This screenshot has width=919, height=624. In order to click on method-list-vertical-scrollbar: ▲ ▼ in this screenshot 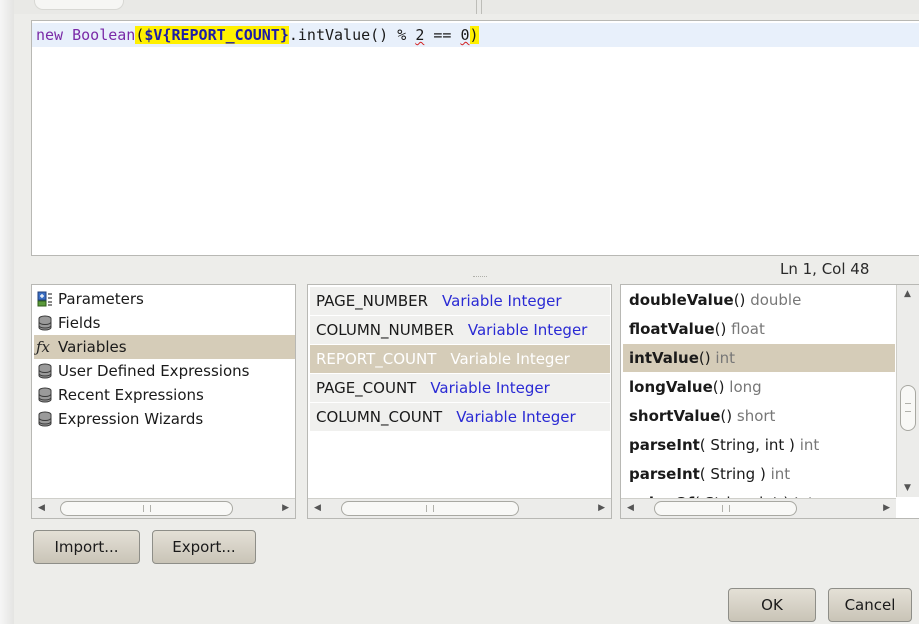, I will do `click(907, 391)`.